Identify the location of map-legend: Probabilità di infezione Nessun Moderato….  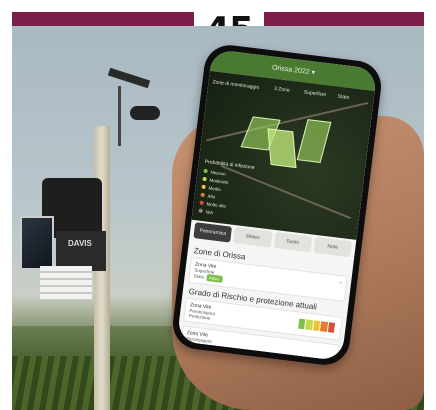
(226, 190).